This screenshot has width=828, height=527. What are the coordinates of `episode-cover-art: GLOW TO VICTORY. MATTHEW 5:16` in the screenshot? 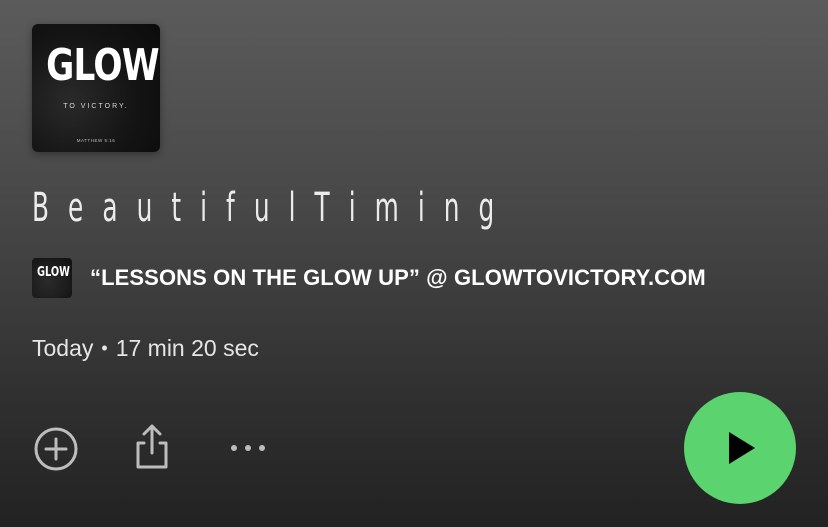 It's located at (96, 88).